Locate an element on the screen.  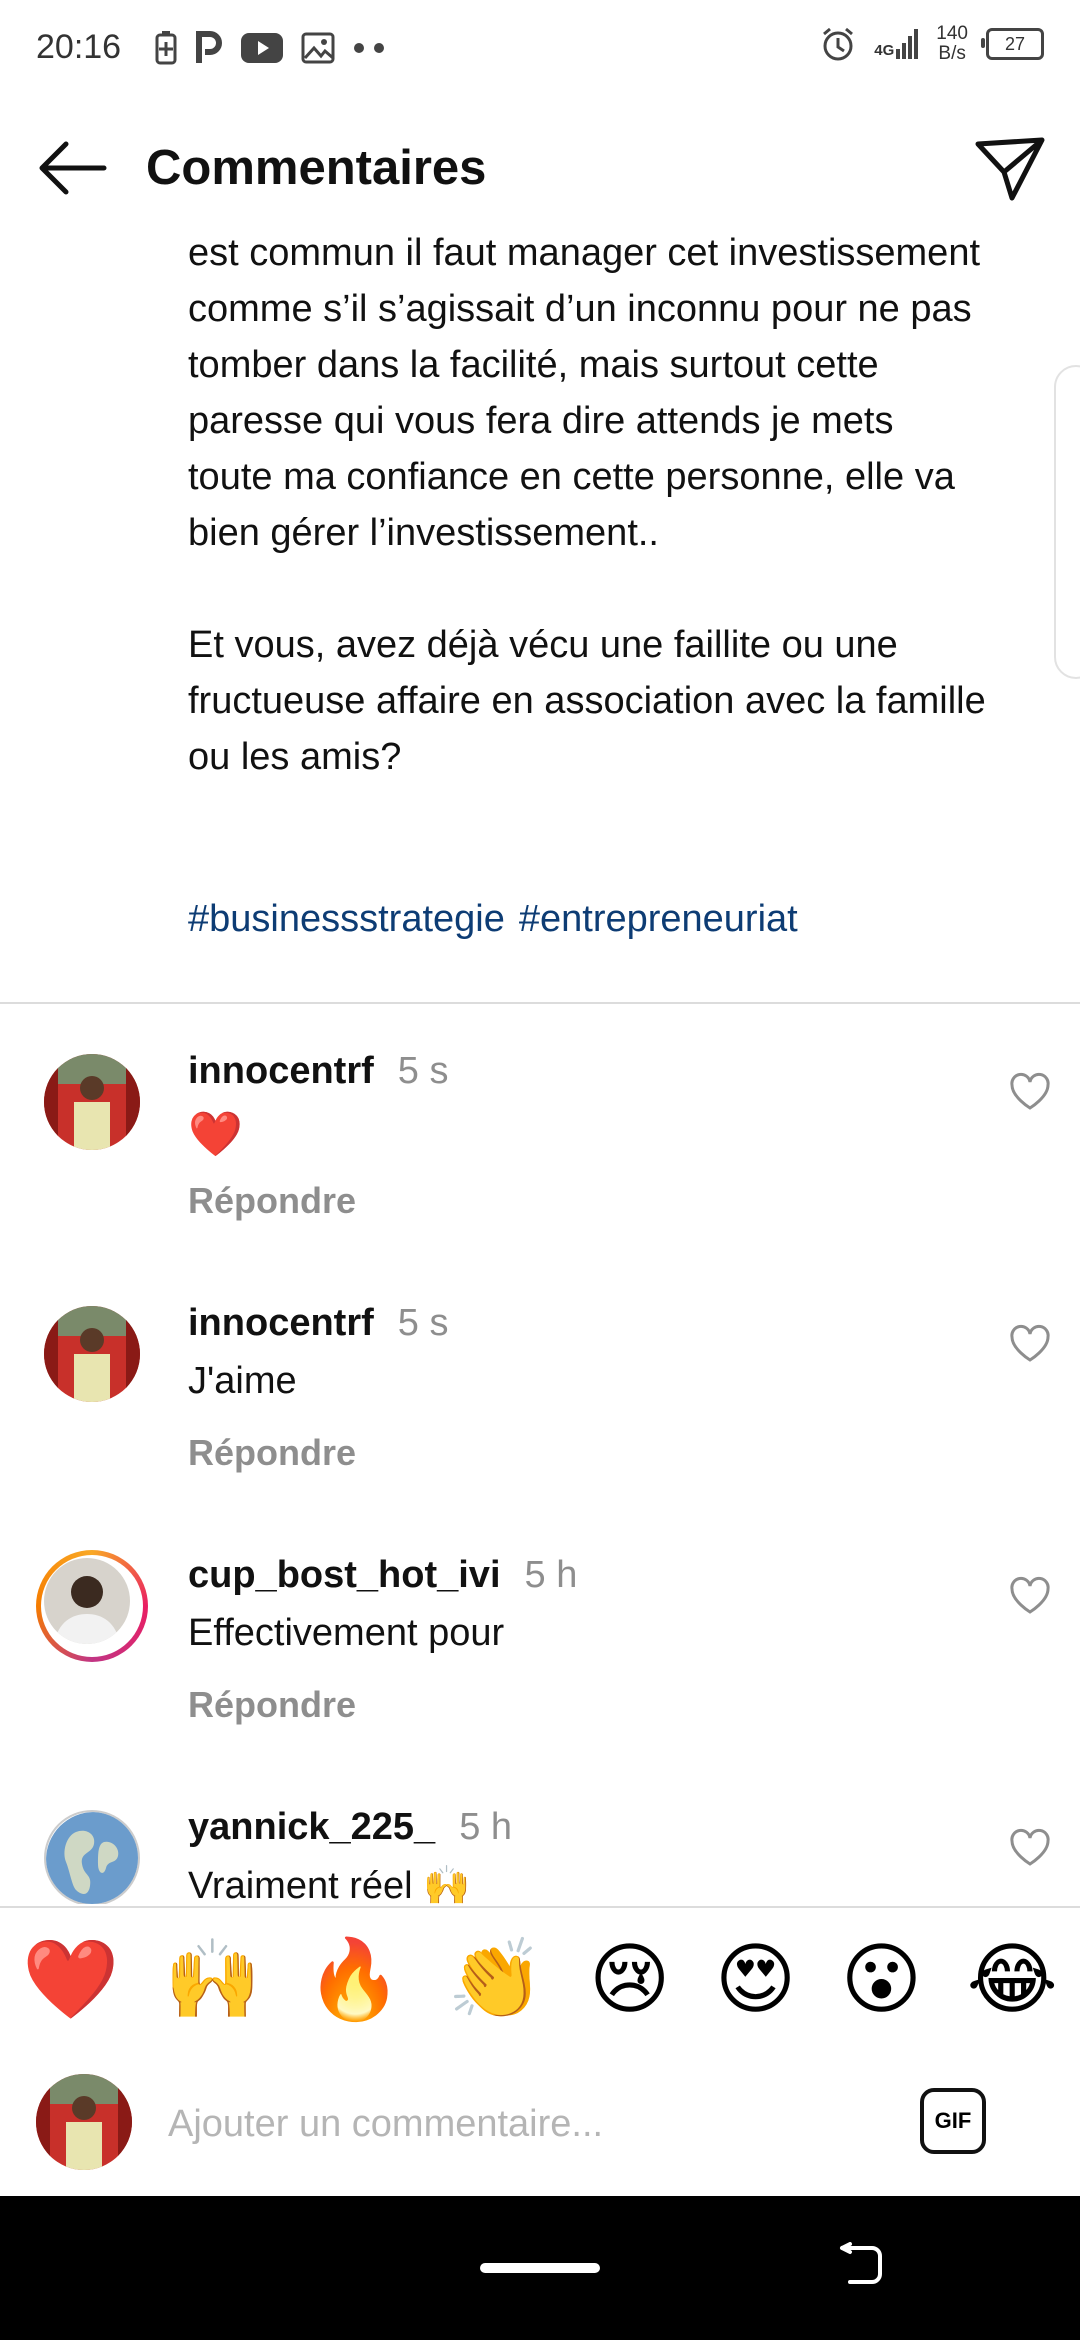
system-nav-bar is located at coordinates (540, 2268).